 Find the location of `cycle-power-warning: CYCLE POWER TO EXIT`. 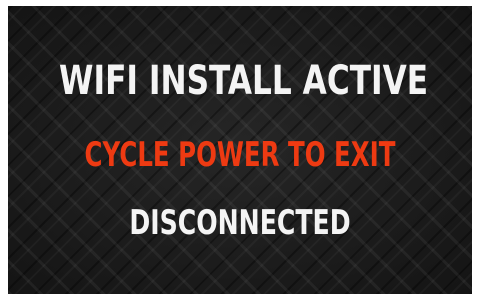

cycle-power-warning: CYCLE POWER TO EXIT is located at coordinates (240, 155).